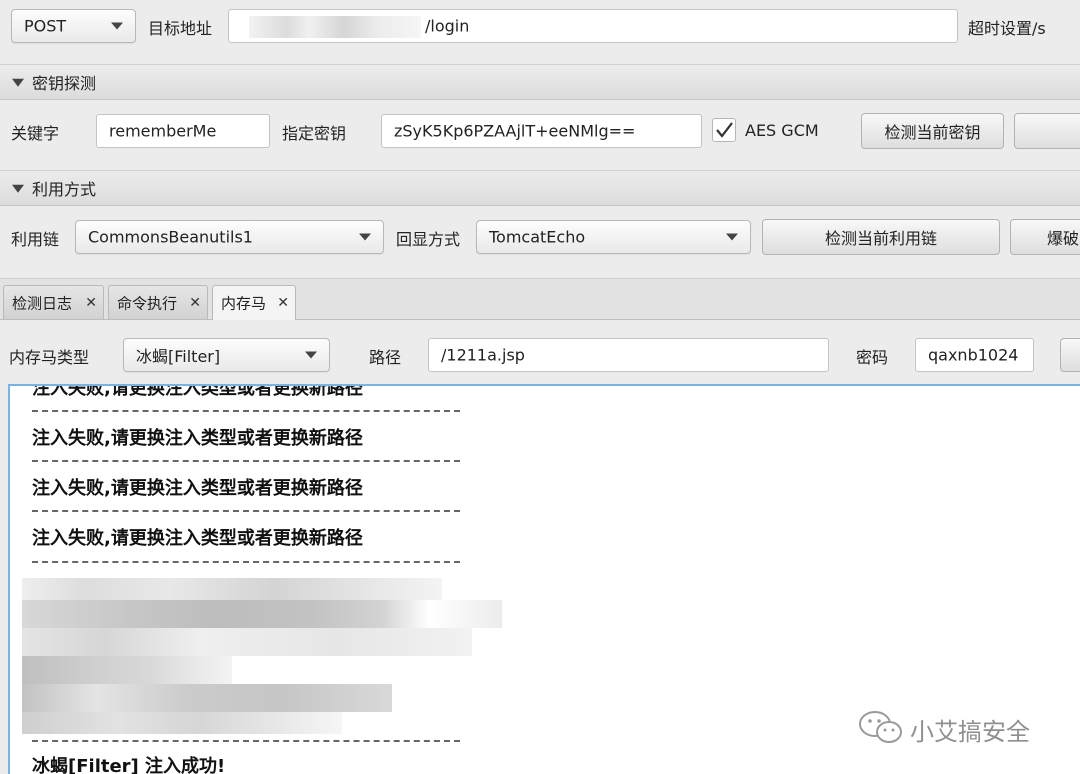  What do you see at coordinates (537, 237) in the screenshot?
I see `echo-value: TomcatEcho` at bounding box center [537, 237].